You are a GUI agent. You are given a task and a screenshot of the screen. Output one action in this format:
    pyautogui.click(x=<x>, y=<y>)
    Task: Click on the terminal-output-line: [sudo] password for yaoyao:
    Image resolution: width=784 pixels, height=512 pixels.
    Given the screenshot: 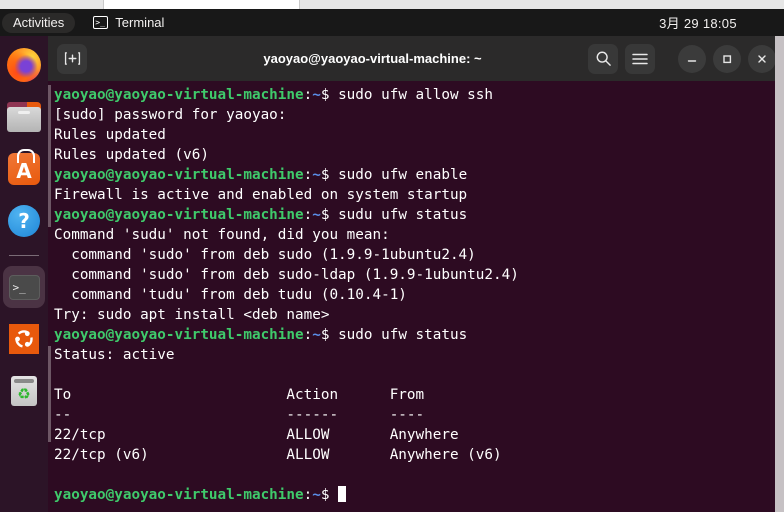 What is the action you would take?
    pyautogui.click(x=170, y=115)
    